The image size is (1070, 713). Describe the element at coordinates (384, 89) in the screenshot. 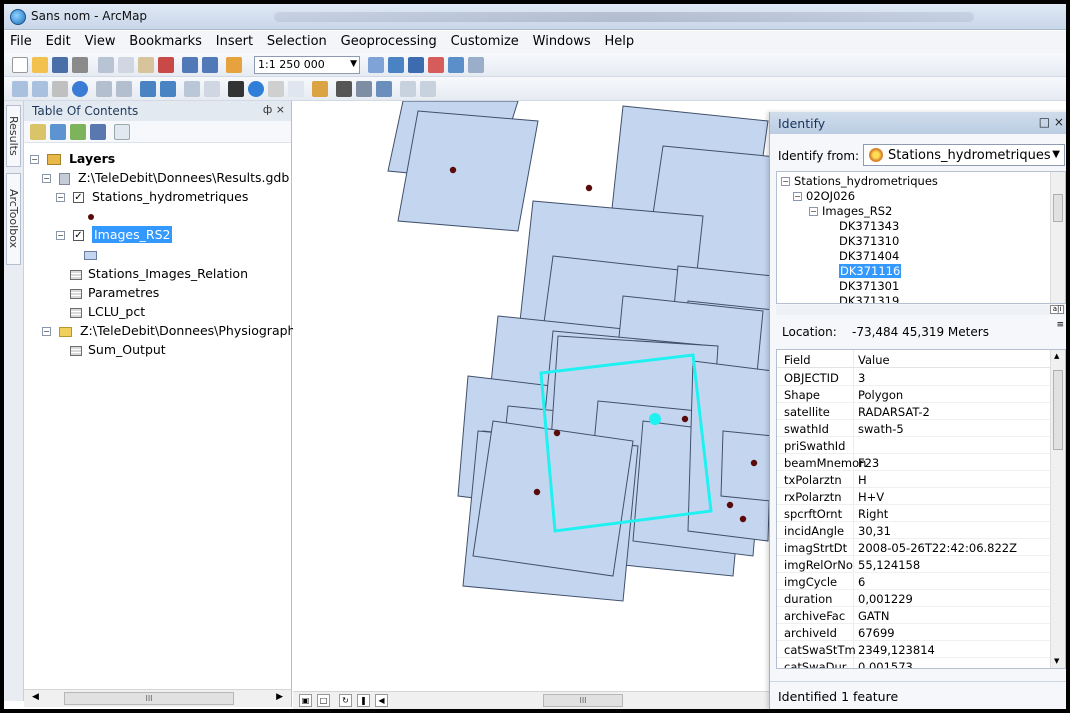

I see `go-to-xy-icon` at that location.